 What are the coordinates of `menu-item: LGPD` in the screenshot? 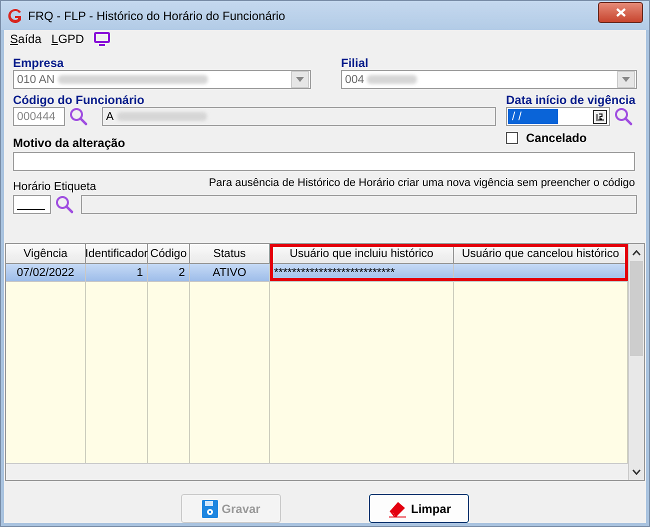 It's located at (67, 39).